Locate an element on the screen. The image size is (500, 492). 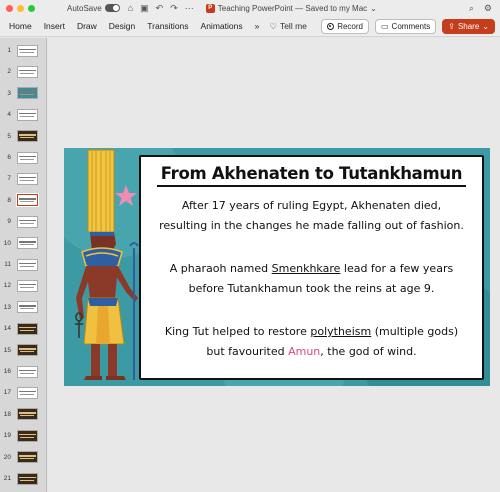
slide-number: 14 is located at coordinates (7, 329).